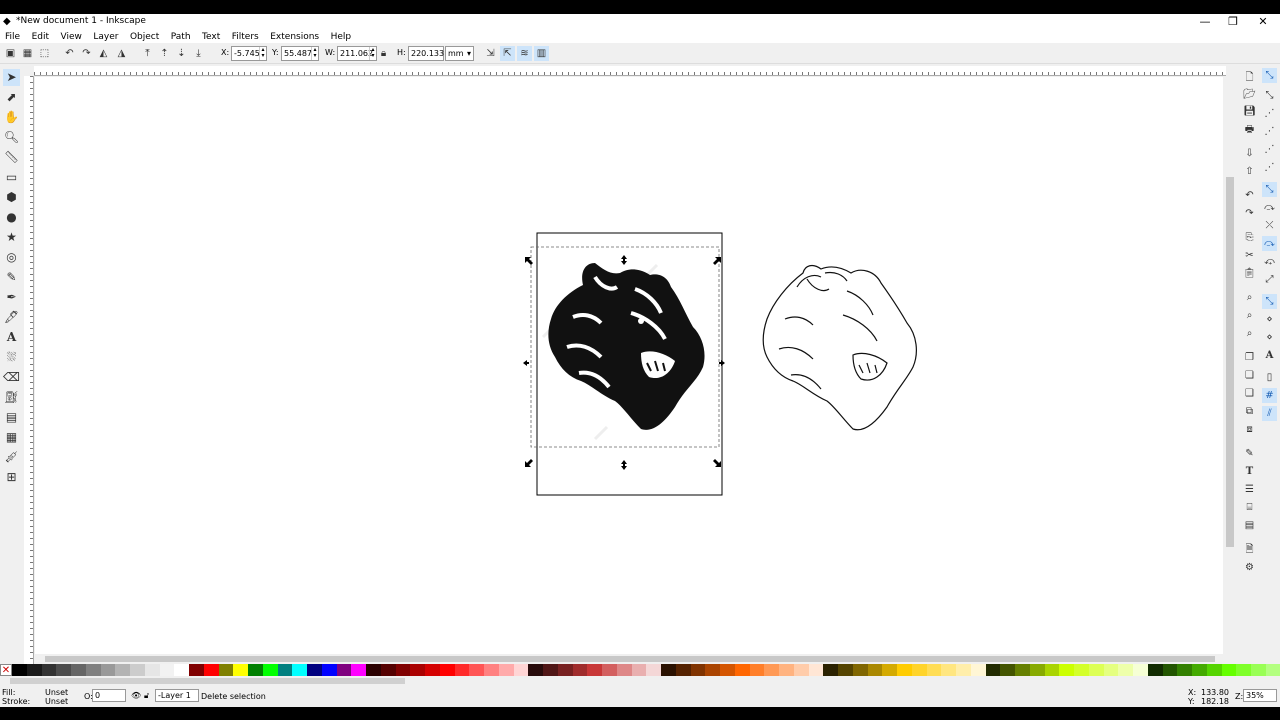 The height and width of the screenshot is (720, 1280). What do you see at coordinates (1269, 355) in the screenshot?
I see `snap-text-baseline-icon: A` at bounding box center [1269, 355].